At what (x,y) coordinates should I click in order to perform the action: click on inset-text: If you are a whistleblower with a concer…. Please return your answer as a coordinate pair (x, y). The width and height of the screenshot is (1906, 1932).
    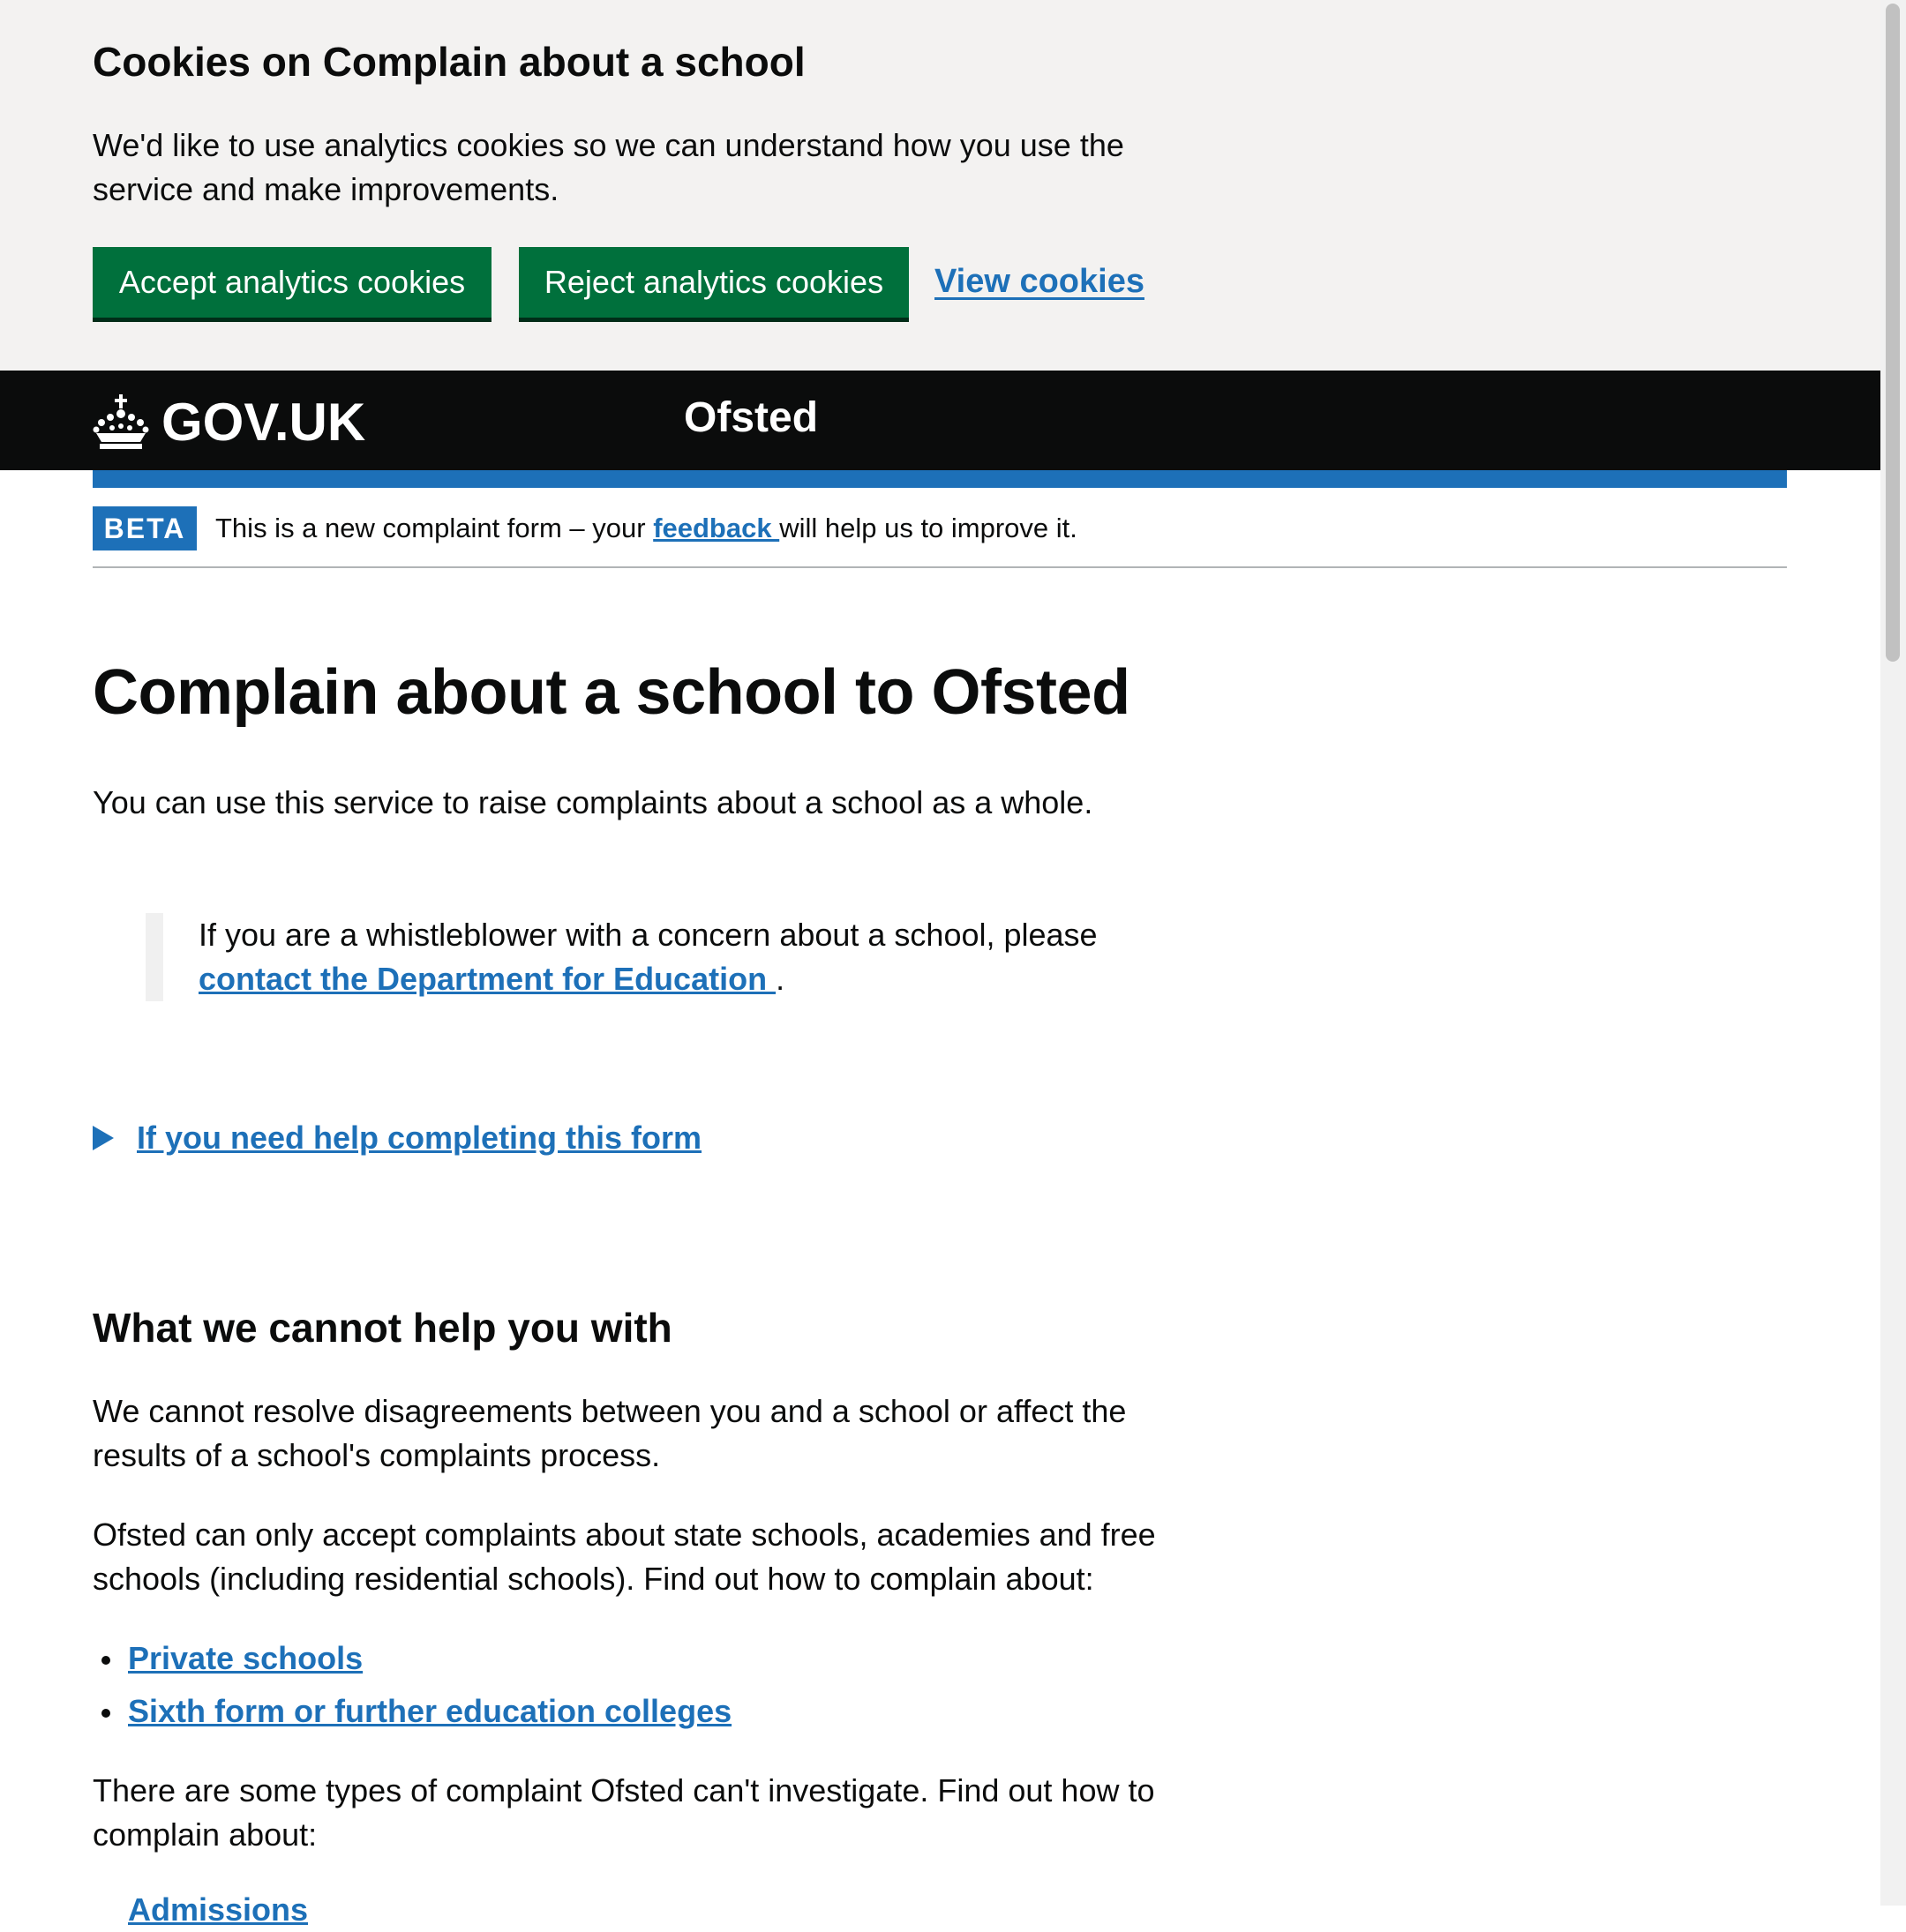
    Looking at the image, I should click on (706, 957).